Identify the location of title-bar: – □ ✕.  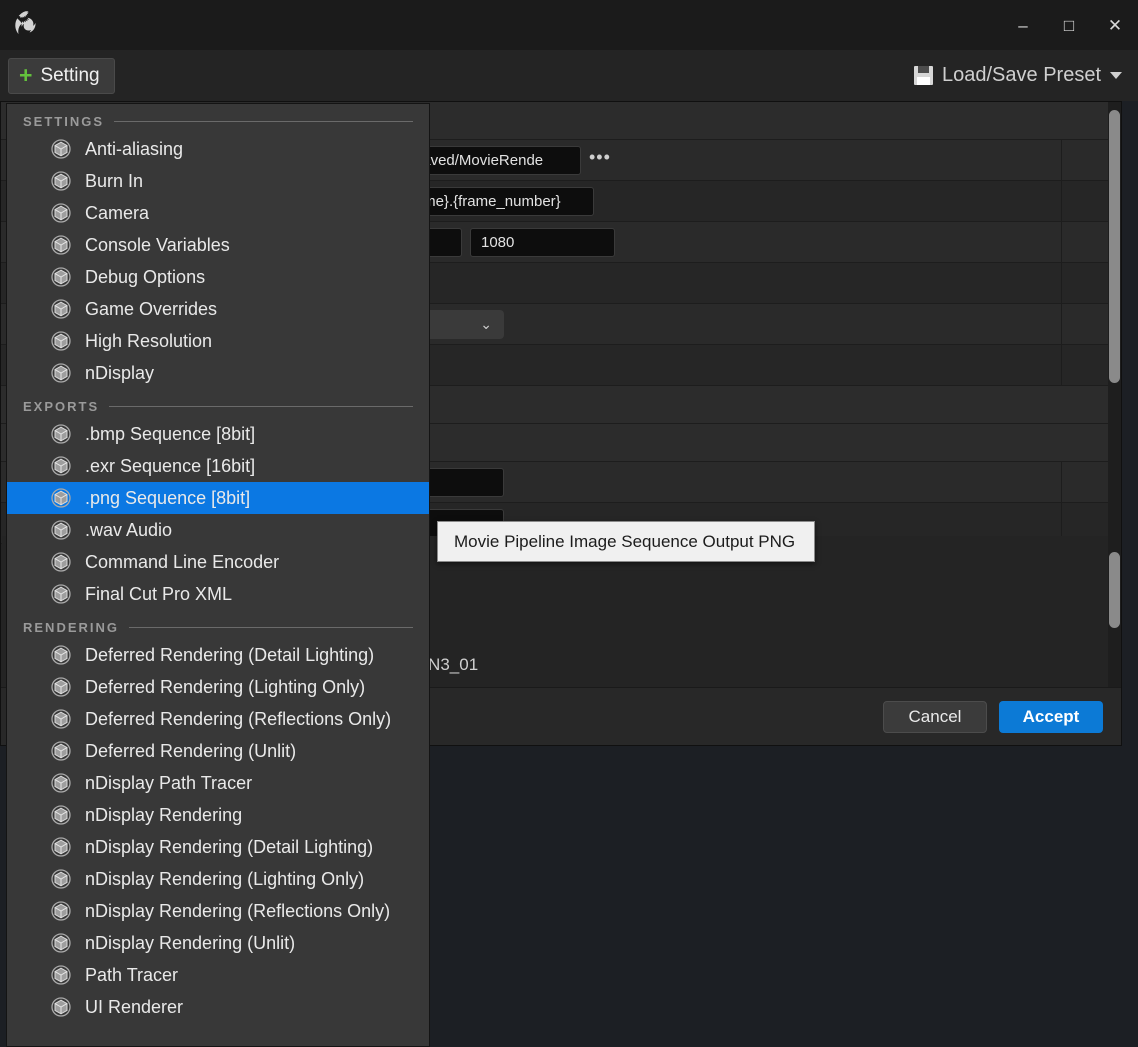
(569, 25).